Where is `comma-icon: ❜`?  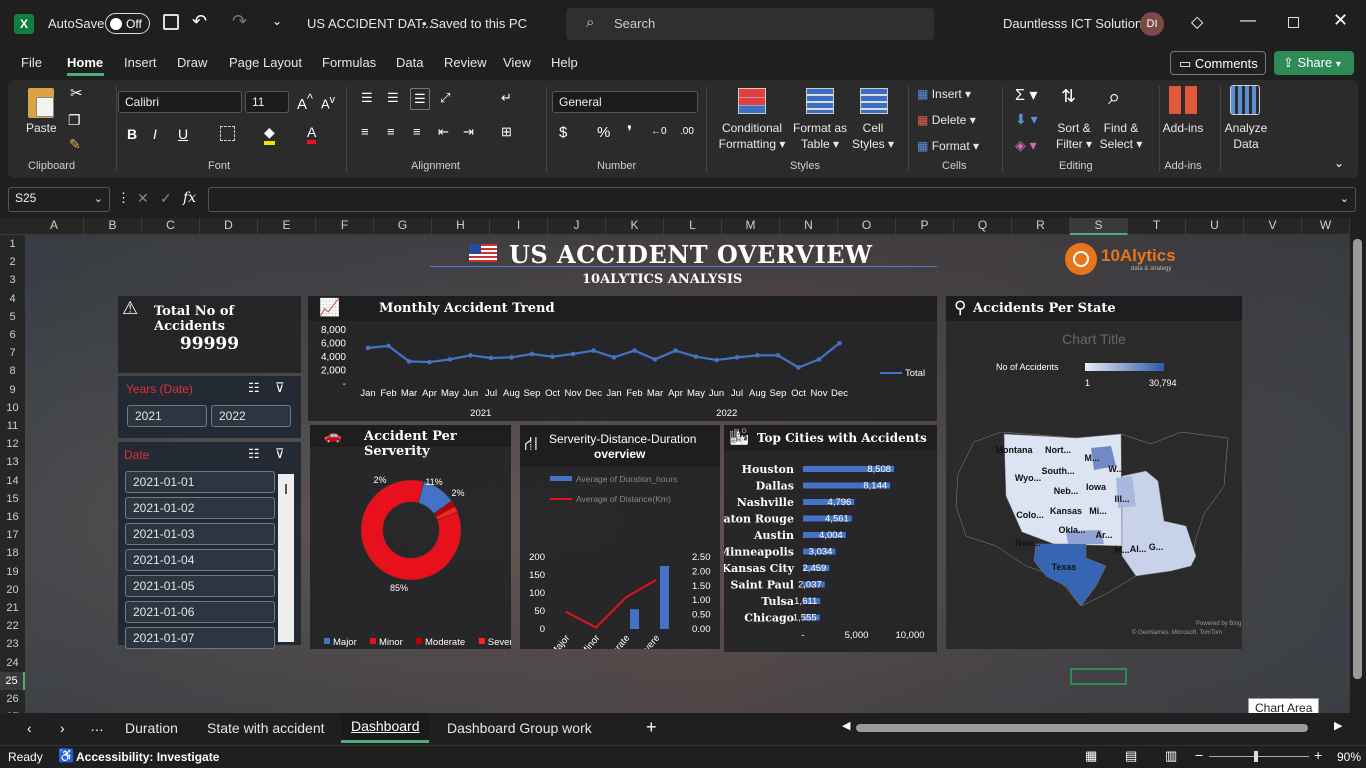
comma-icon: ❜ is located at coordinates (629, 132).